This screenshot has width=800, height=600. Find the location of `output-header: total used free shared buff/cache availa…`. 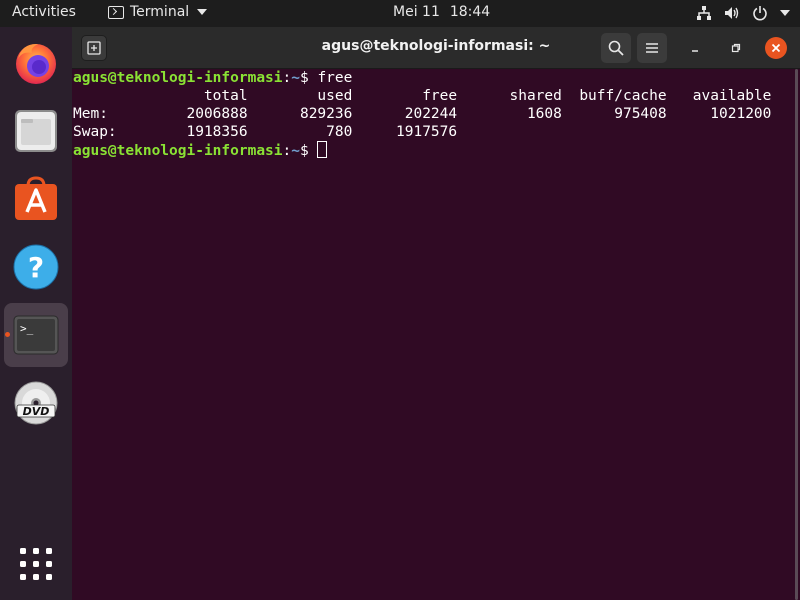

output-header: total used free shared buff/cache availa… is located at coordinates (422, 96).